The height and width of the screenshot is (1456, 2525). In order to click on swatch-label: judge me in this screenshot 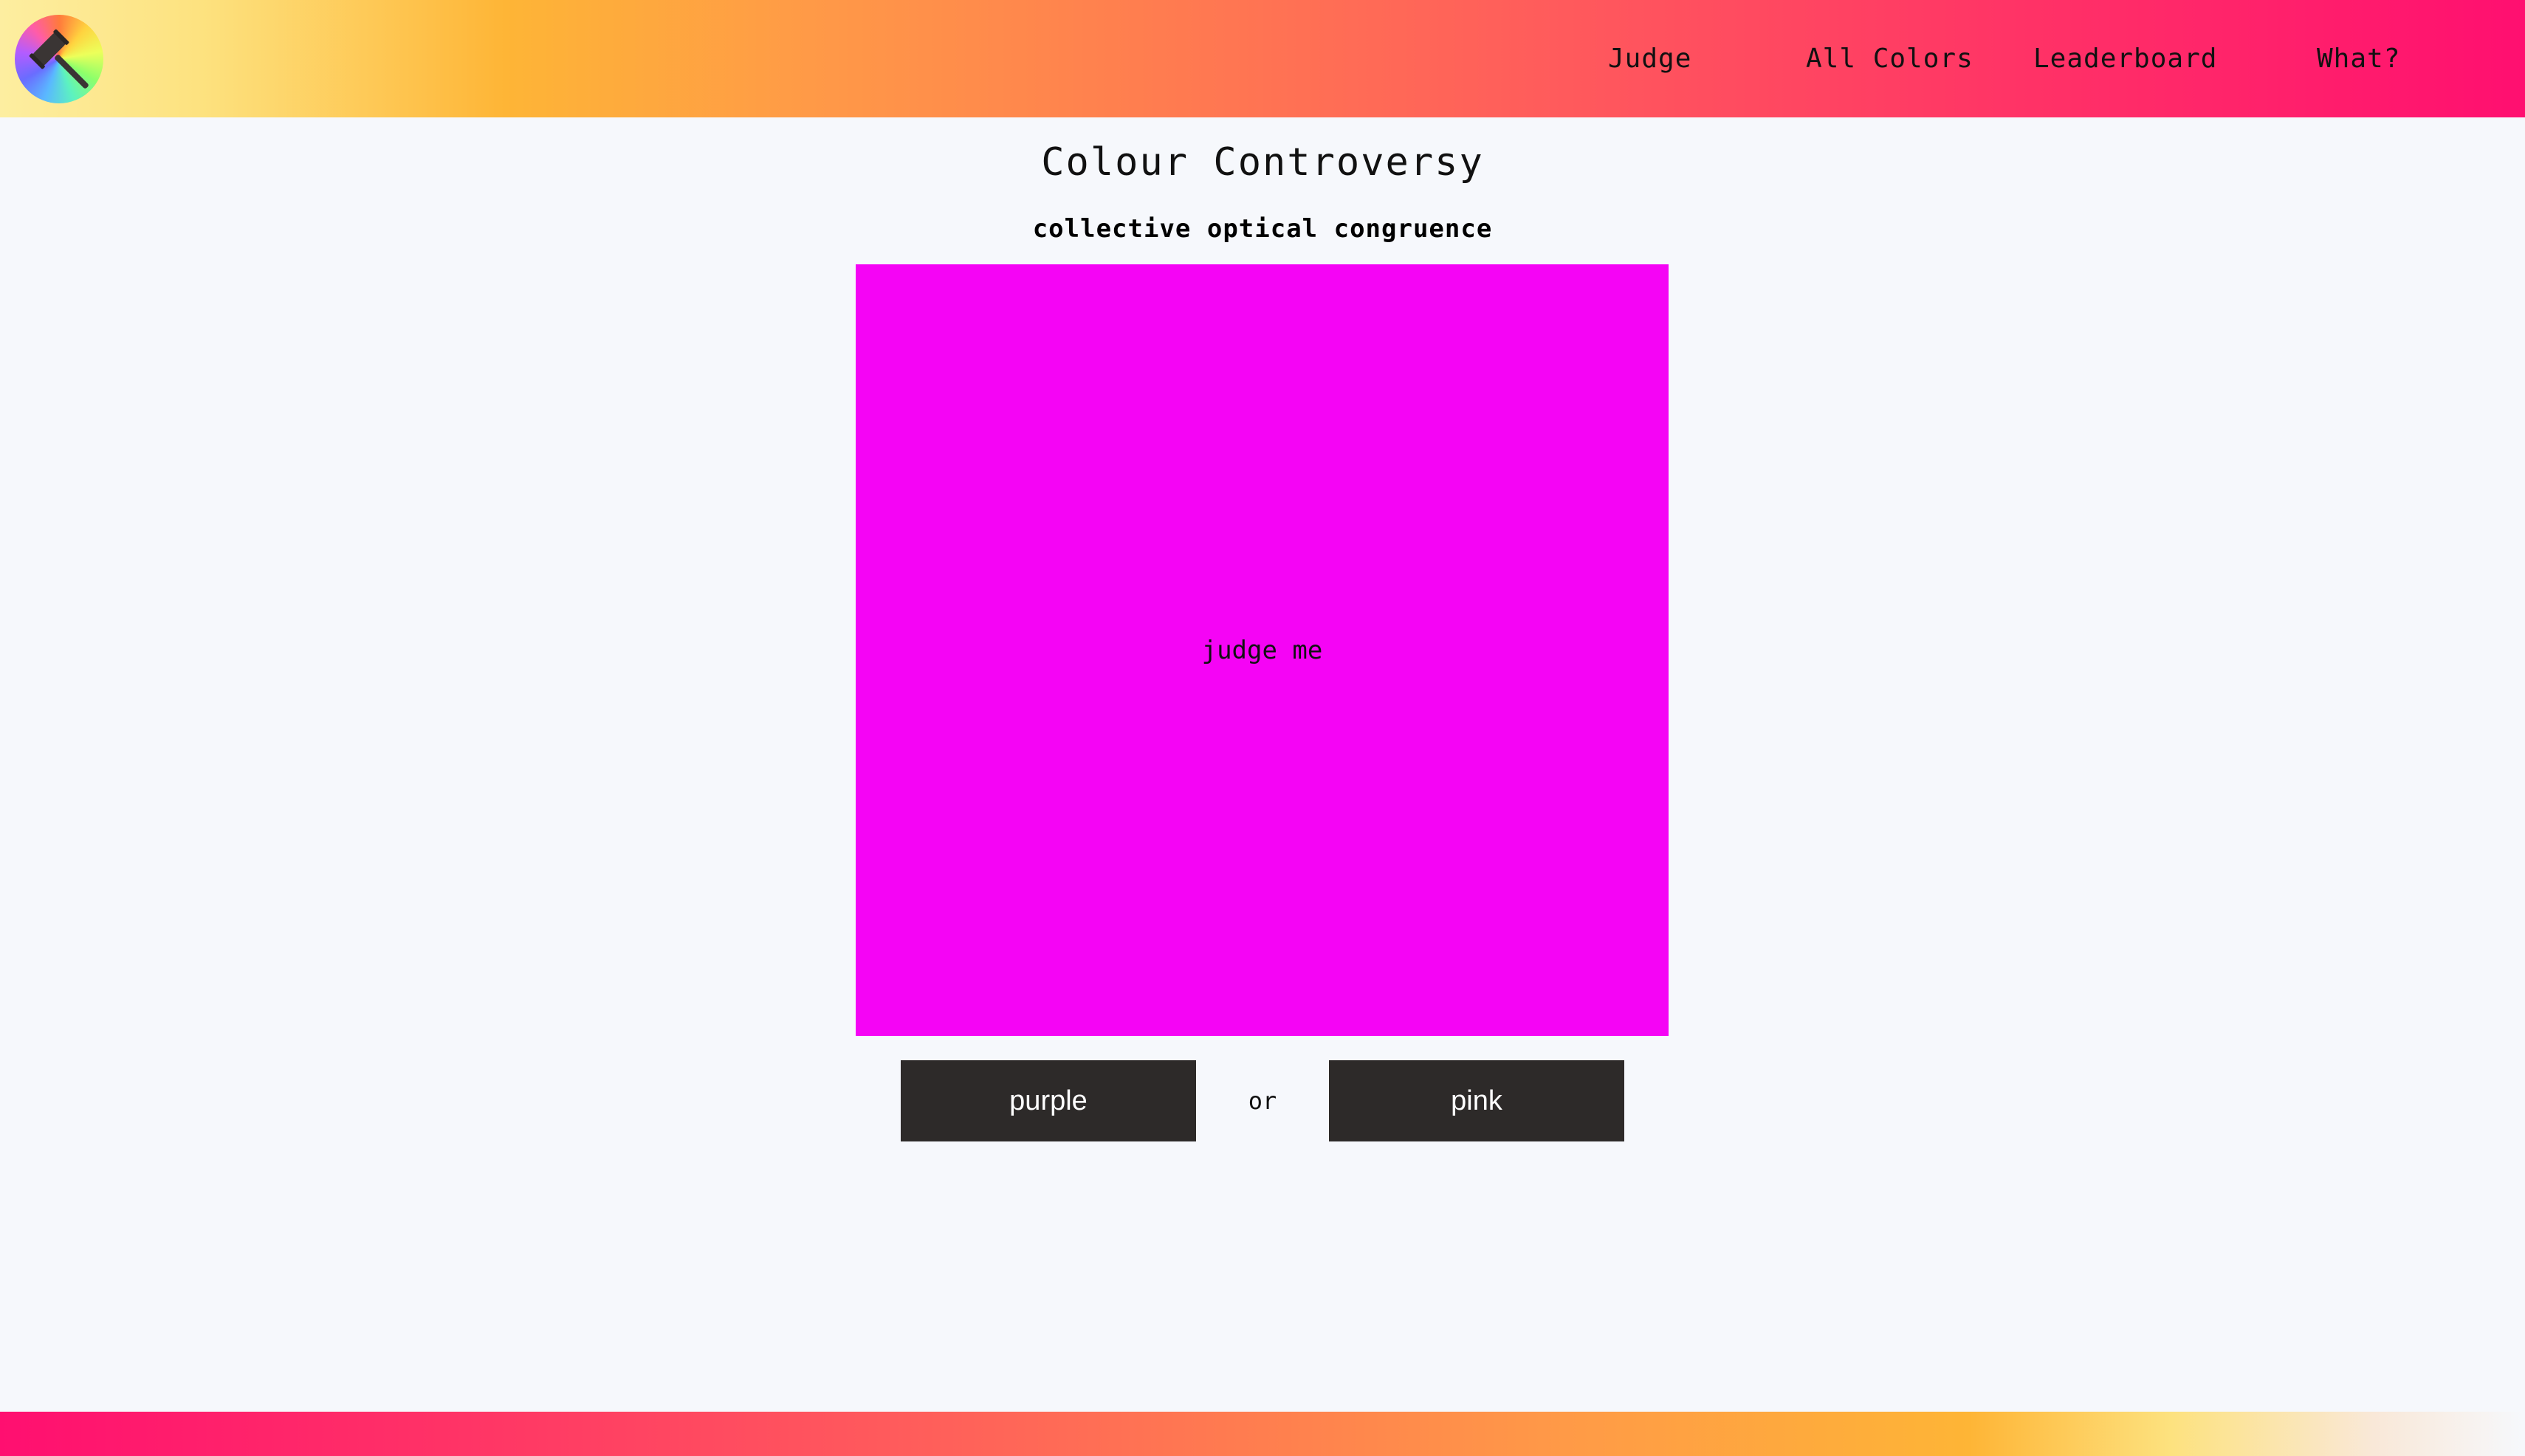, I will do `click(1262, 650)`.